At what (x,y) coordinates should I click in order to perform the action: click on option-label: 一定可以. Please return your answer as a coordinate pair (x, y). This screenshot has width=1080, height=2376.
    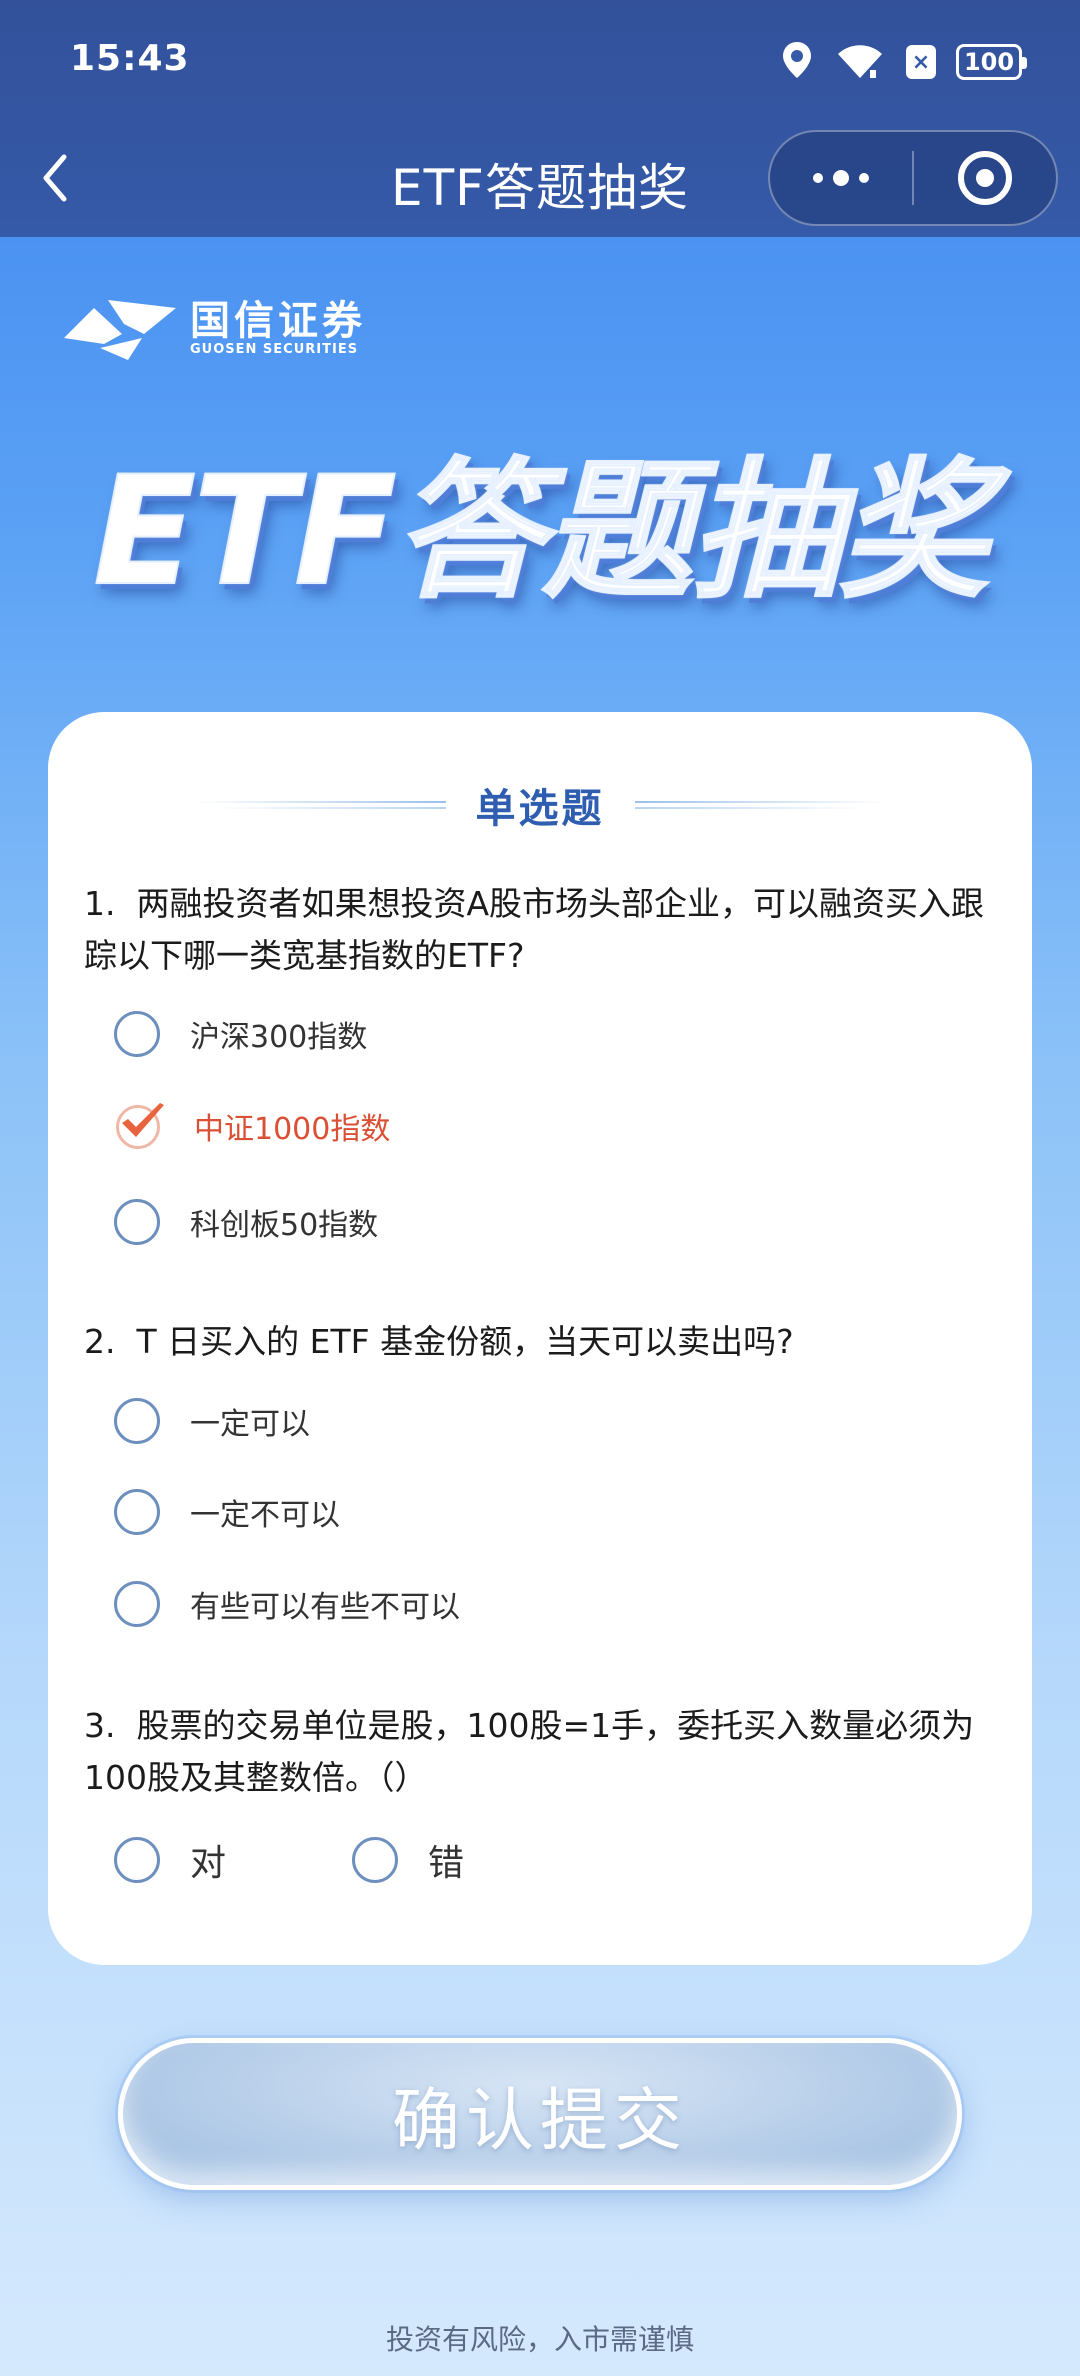
    Looking at the image, I should click on (250, 1424).